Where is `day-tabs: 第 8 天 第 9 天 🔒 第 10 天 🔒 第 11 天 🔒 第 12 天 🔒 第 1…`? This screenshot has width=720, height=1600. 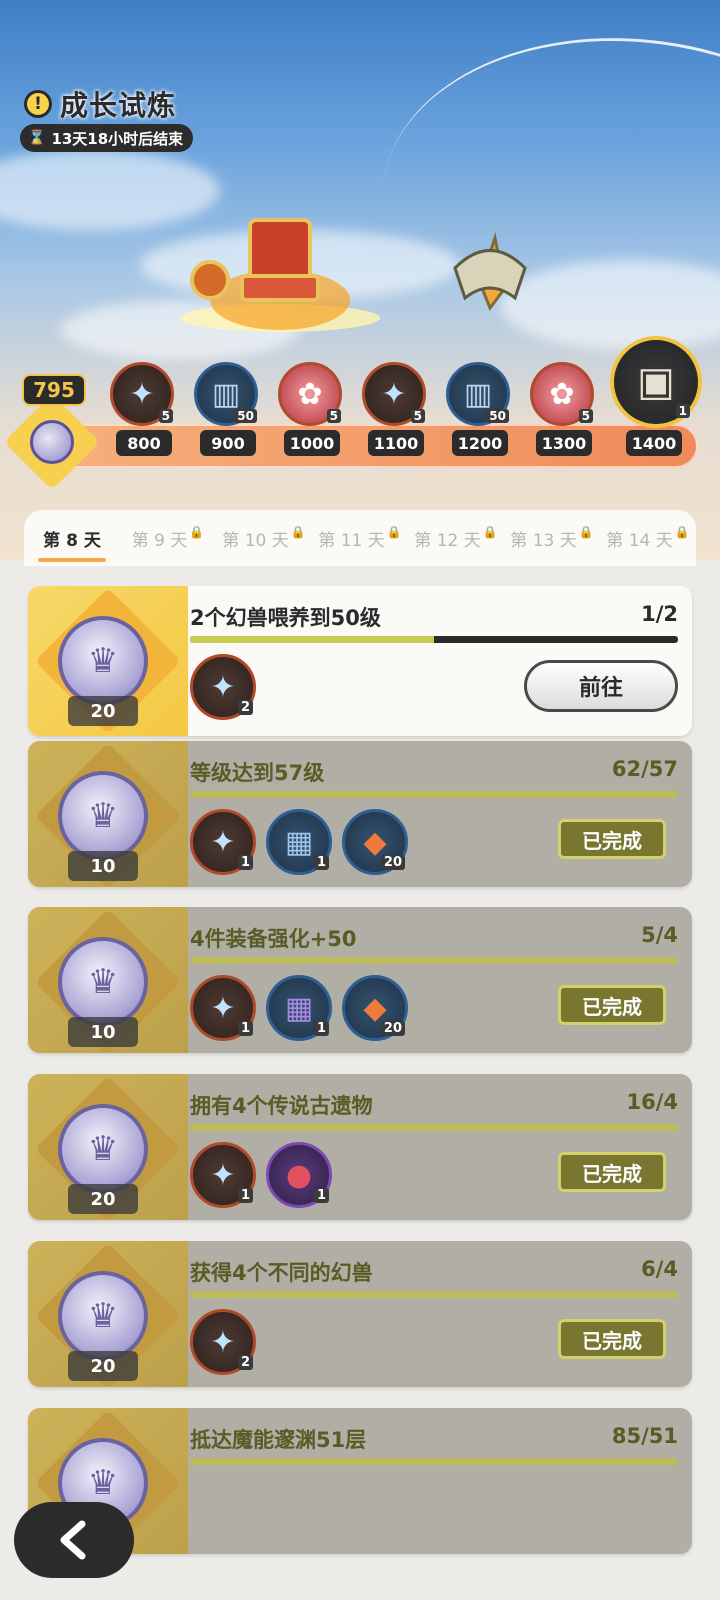
day-tabs: 第 8 天 第 9 天 🔒 第 10 天 🔒 第 11 天 🔒 第 12 天 🔒 第 1… is located at coordinates (360, 538).